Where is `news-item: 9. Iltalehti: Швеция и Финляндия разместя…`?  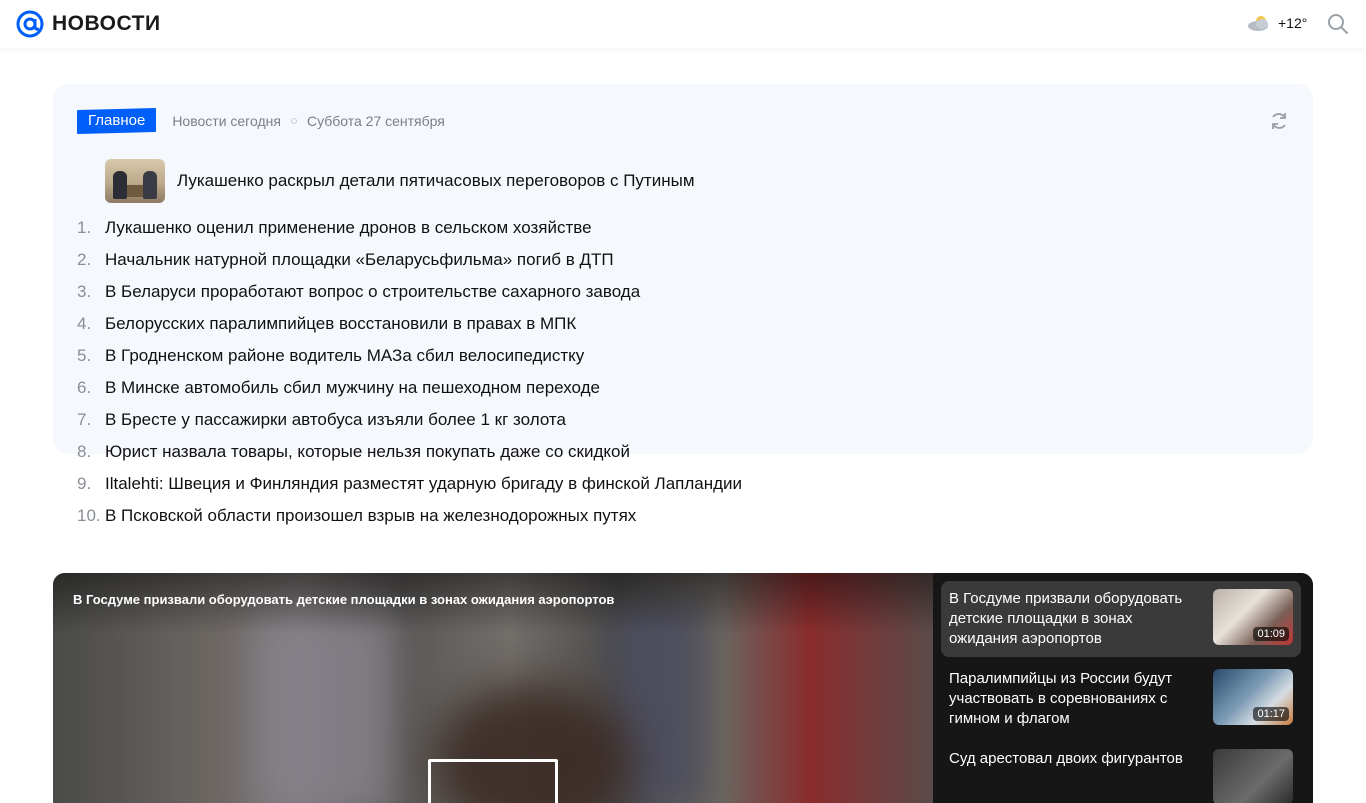
news-item: 9. Iltalehti: Швеция и Финляндия разместя… is located at coordinates (409, 484).